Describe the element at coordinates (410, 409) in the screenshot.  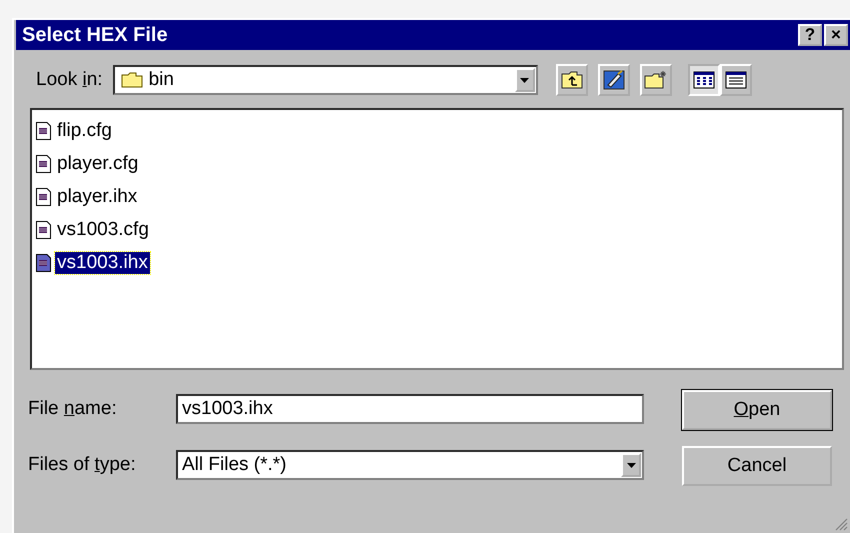
I see `file-name-field: vs1003.ihx` at that location.